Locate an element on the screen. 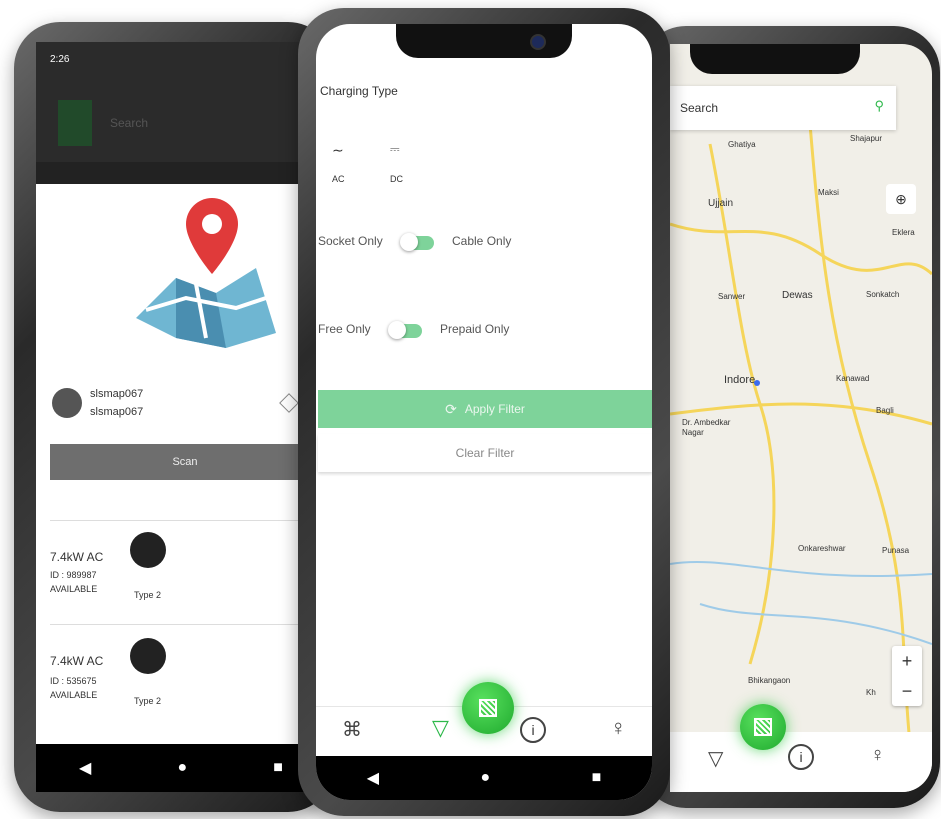 The height and width of the screenshot is (819, 941). socket-only-label: Socket Only is located at coordinates (350, 241).